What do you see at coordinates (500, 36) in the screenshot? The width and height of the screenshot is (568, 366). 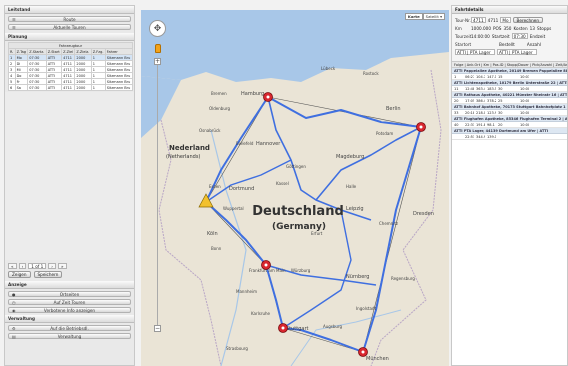 I see `start-time-label: Startzeit` at bounding box center [500, 36].